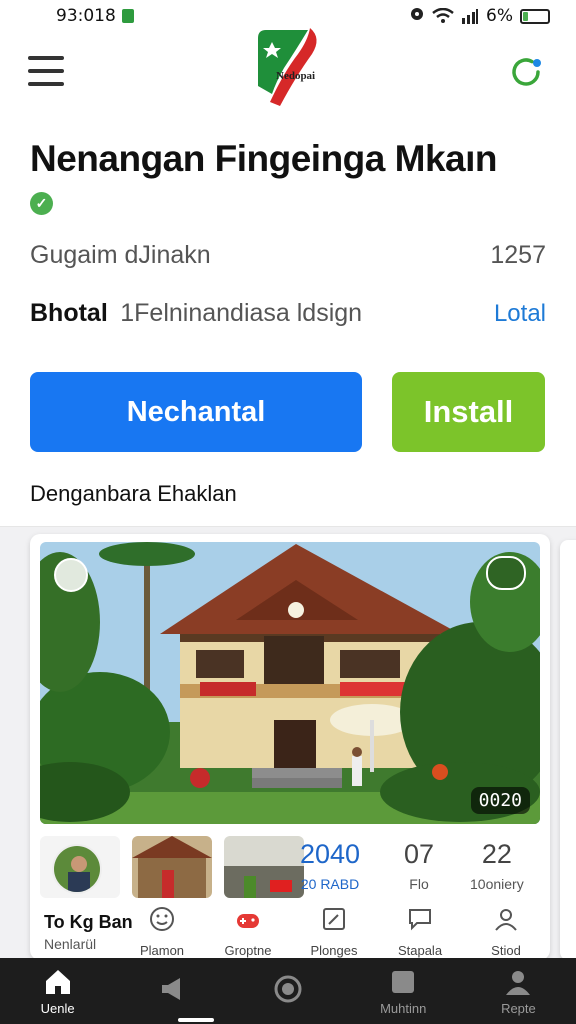 The height and width of the screenshot is (1024, 576). What do you see at coordinates (506, 932) in the screenshot?
I see `action-stiod: Stiod` at bounding box center [506, 932].